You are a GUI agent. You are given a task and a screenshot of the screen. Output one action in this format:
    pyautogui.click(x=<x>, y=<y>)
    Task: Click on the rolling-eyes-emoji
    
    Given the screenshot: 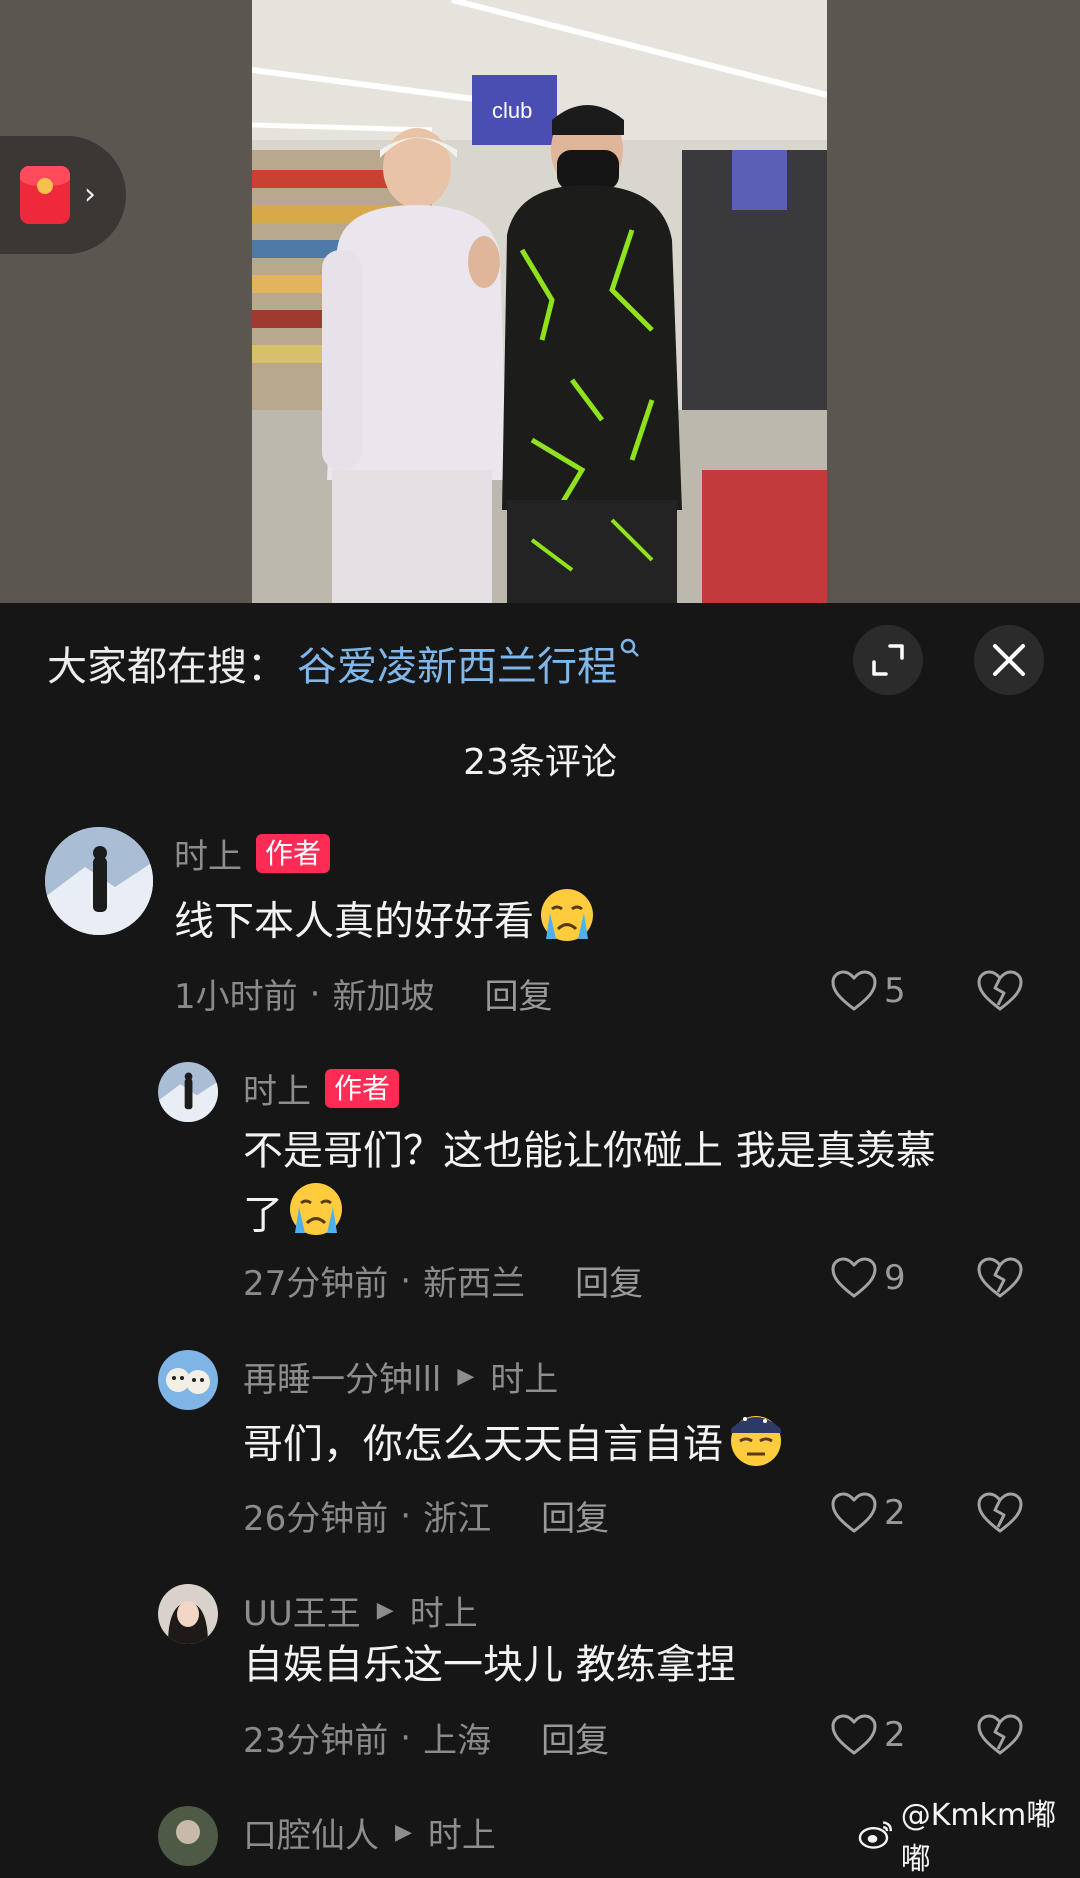 What is the action you would take?
    pyautogui.click(x=756, y=1446)
    